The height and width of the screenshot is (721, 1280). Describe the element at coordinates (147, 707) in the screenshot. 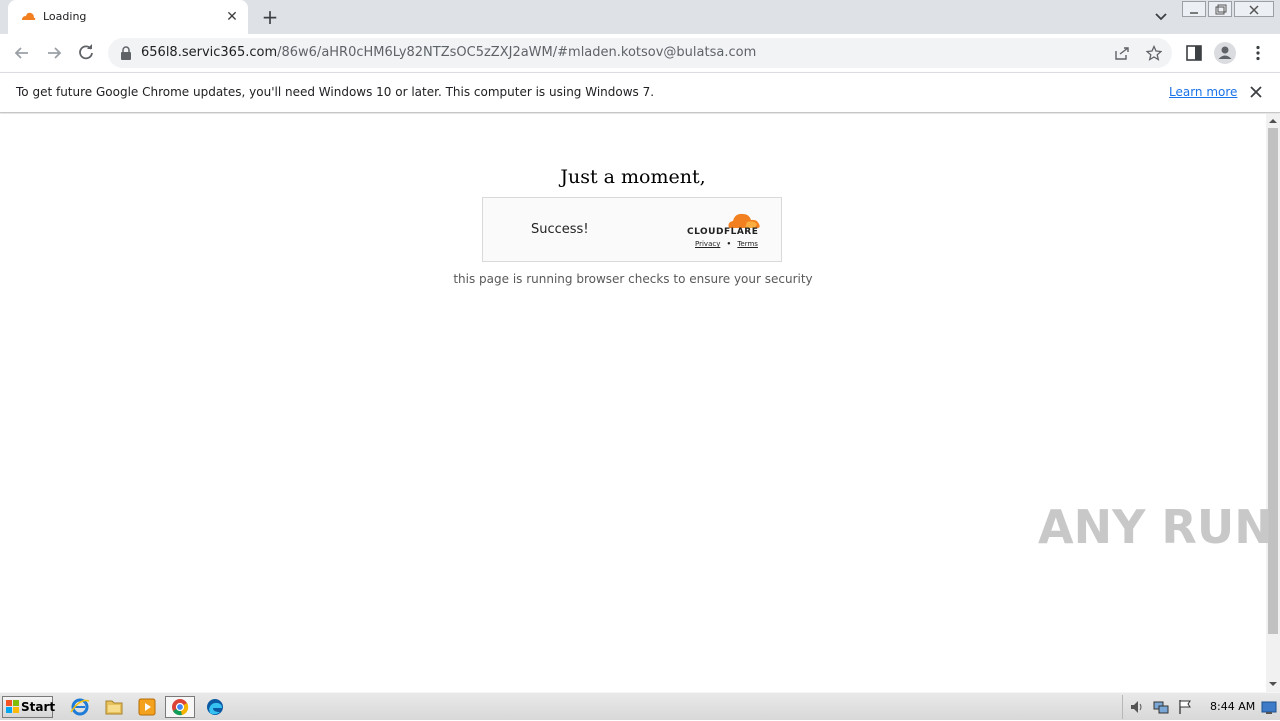

I see `media-player-icon` at that location.